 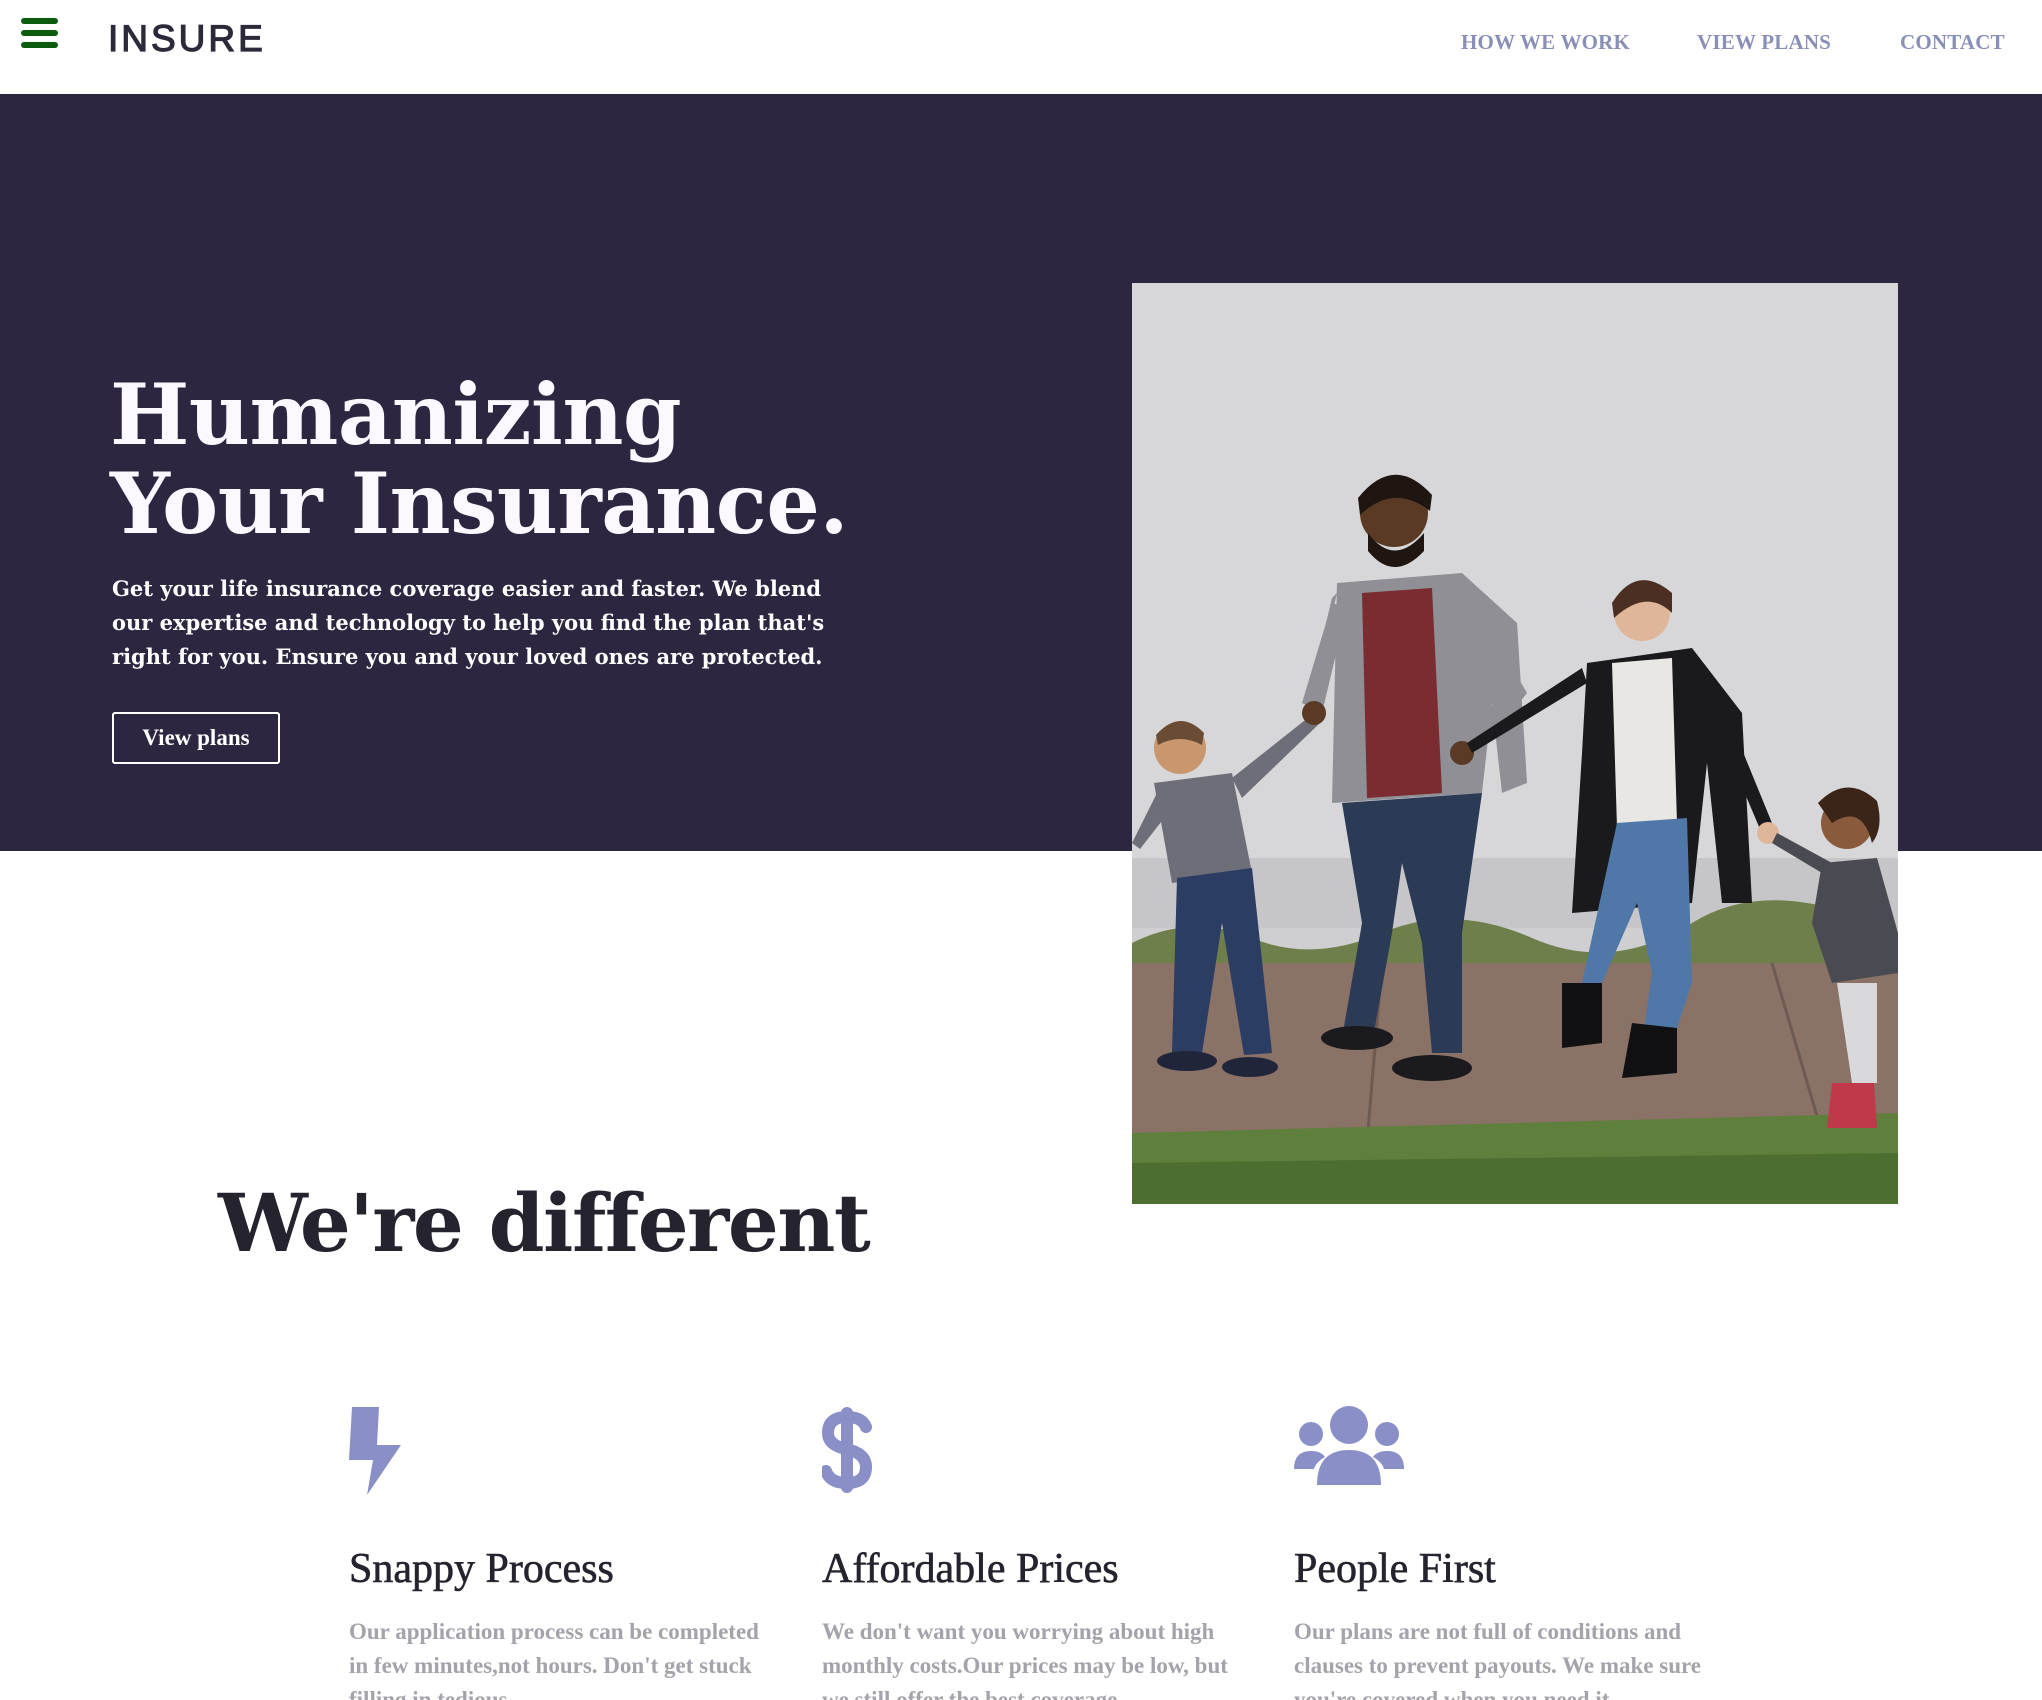 I want to click on nav-link-how-we-work: HOW WE WORK, so click(x=1545, y=42).